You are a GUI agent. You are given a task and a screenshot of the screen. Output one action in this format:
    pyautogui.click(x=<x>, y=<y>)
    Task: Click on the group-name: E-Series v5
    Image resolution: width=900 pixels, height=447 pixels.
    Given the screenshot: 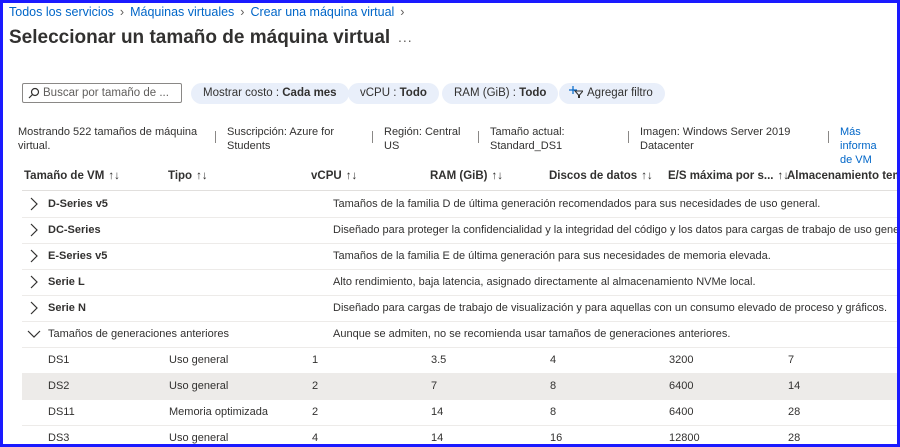 What is the action you would take?
    pyautogui.click(x=78, y=256)
    